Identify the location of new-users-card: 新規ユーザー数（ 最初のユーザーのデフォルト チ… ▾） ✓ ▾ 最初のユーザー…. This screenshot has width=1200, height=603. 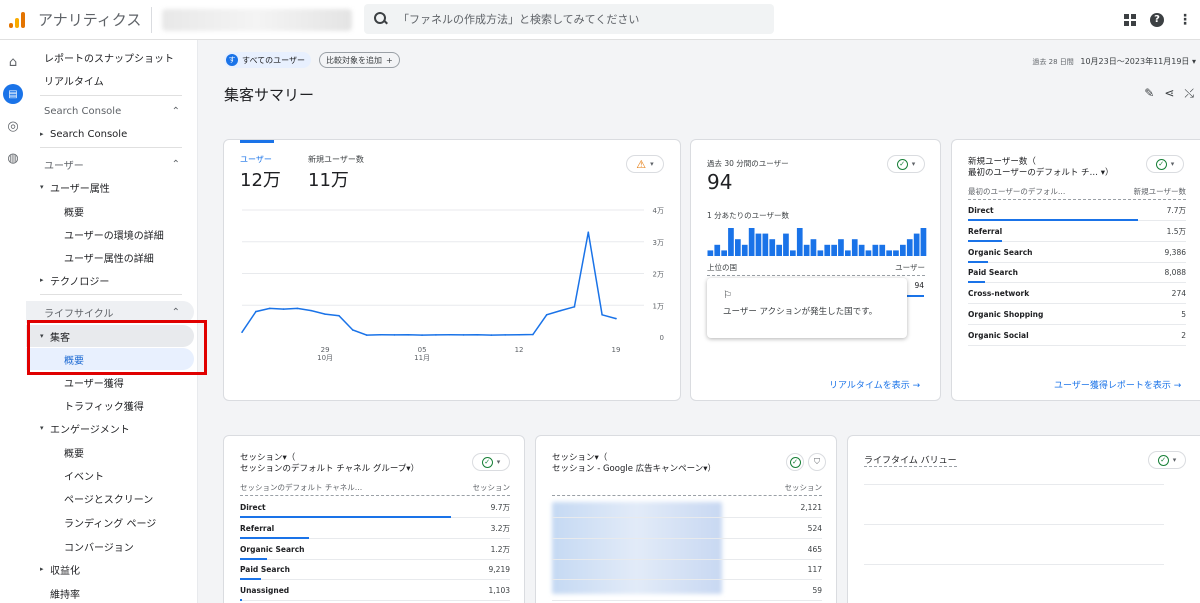
(1075, 270).